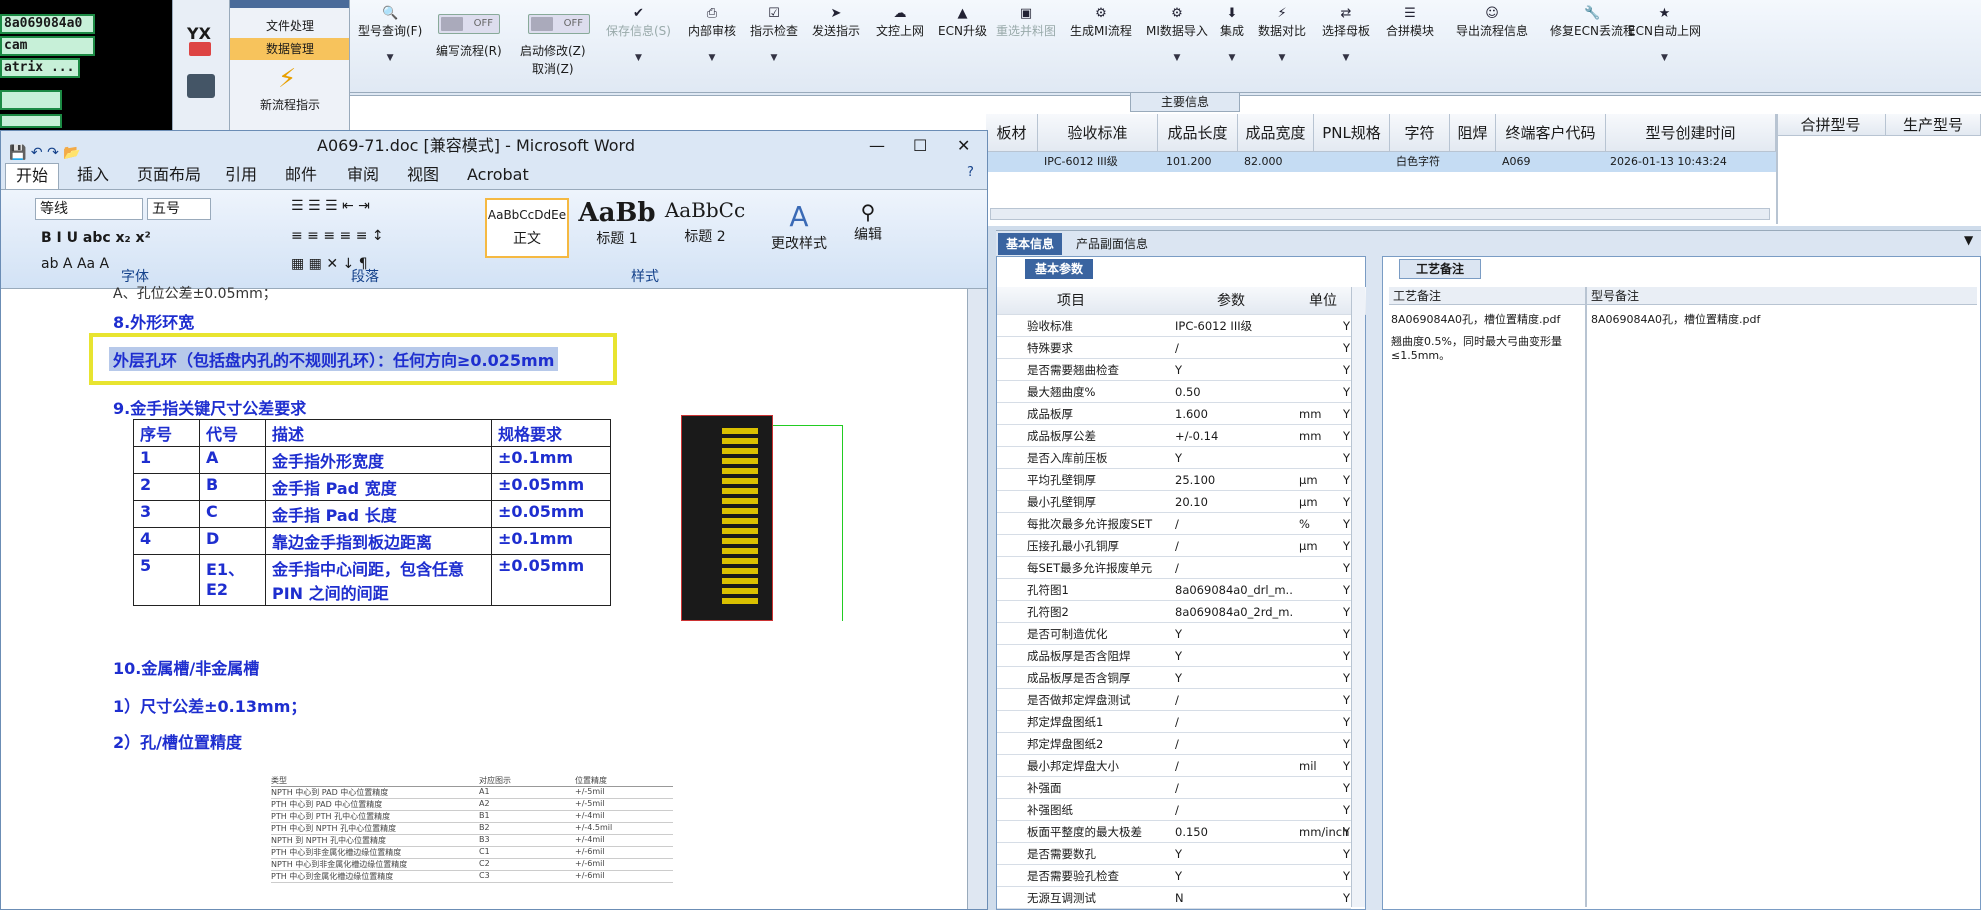 Image resolution: width=1981 pixels, height=910 pixels. I want to click on tab-home: 开始, so click(32, 176).